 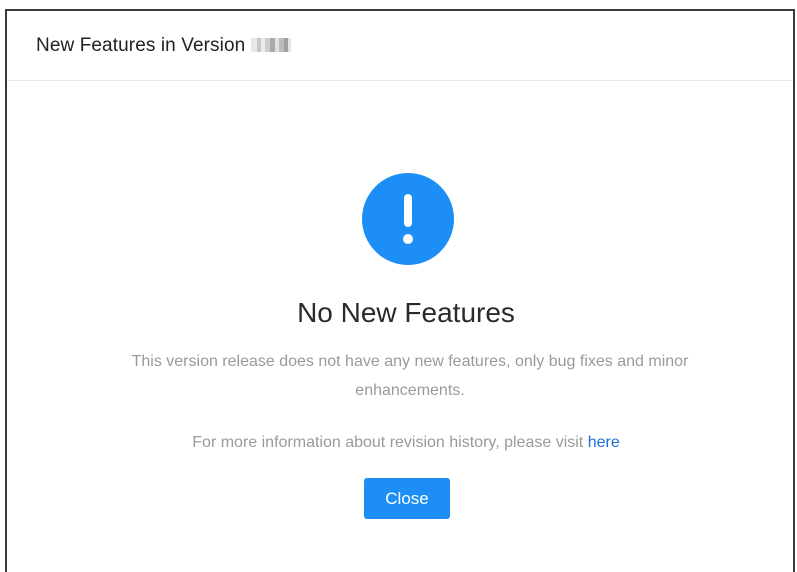 I want to click on exclamation-bar, so click(x=408, y=210).